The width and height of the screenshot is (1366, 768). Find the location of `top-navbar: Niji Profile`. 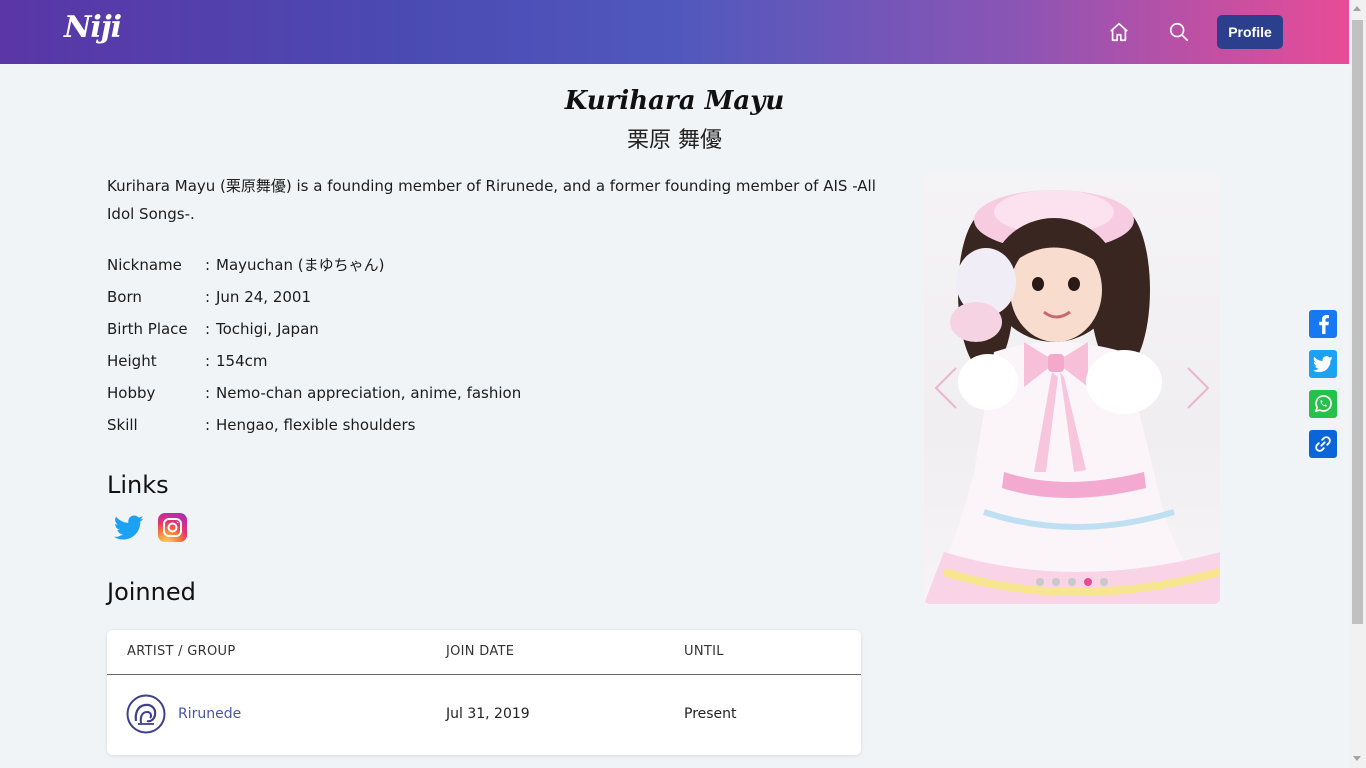

top-navbar: Niji Profile is located at coordinates (674, 32).